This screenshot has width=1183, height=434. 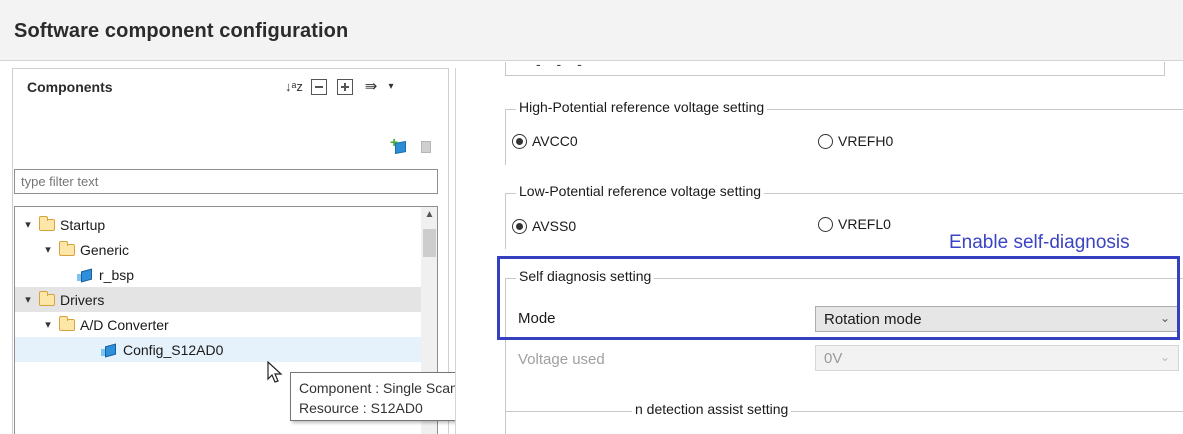 What do you see at coordinates (1164, 357) in the screenshot?
I see `chevron-down-icon: ⌄` at bounding box center [1164, 357].